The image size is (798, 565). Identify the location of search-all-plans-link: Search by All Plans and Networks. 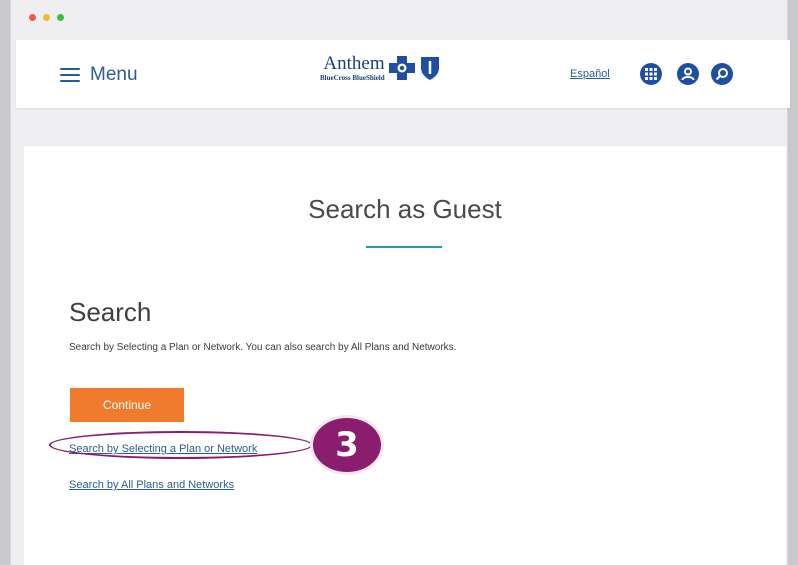
(151, 485).